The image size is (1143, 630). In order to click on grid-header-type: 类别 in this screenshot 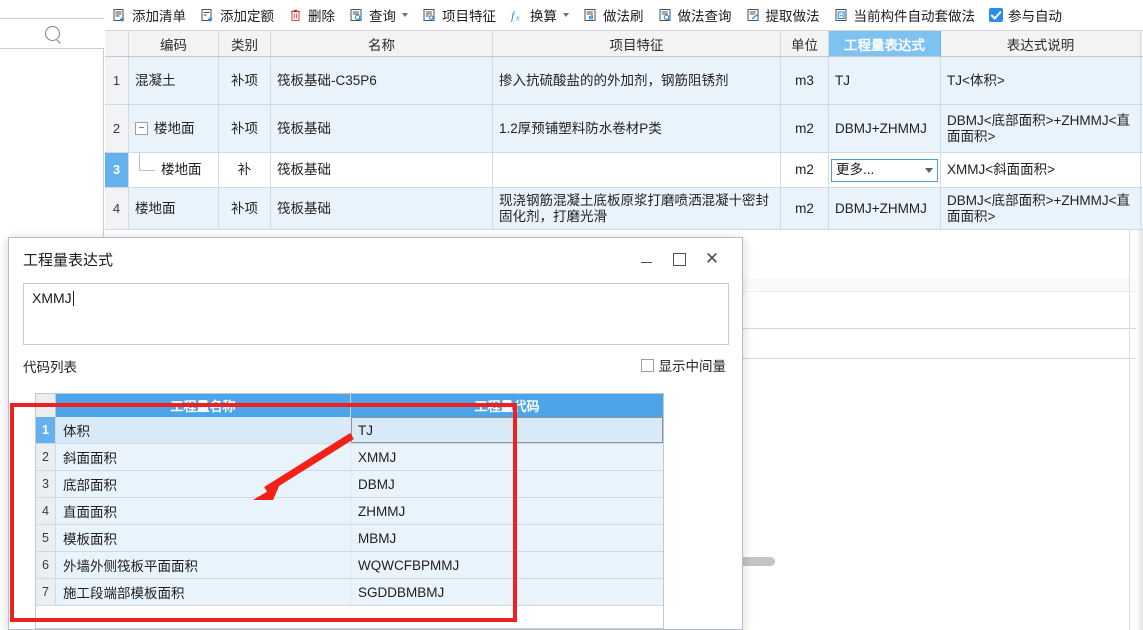, I will do `click(245, 43)`.